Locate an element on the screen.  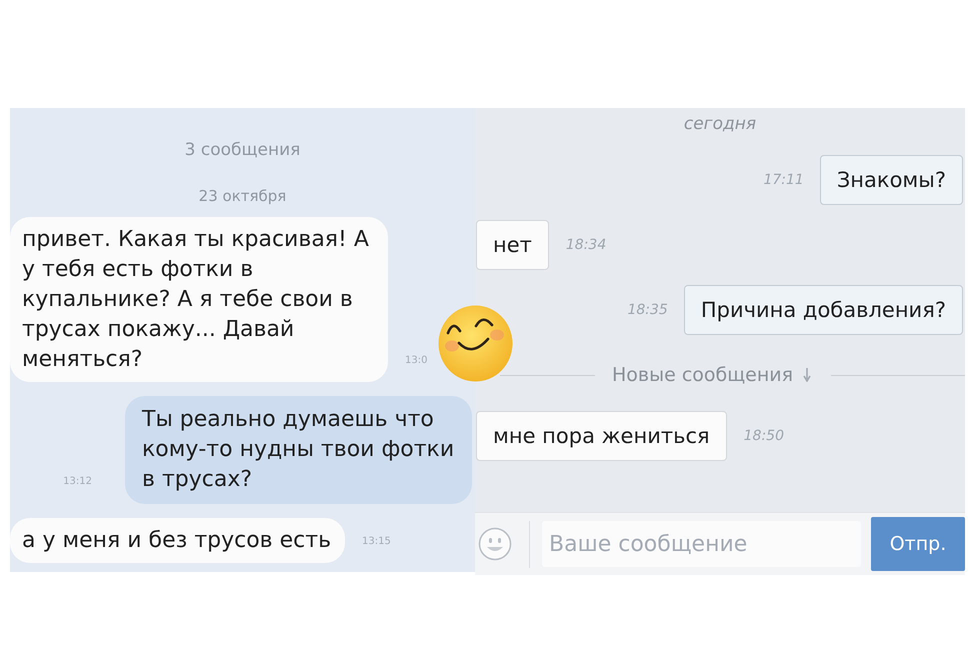
new-messages-label: Новые сообщения is located at coordinates (703, 375).